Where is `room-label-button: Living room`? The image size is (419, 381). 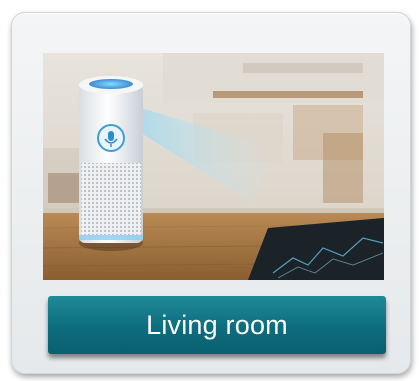 room-label-button: Living room is located at coordinates (217, 325).